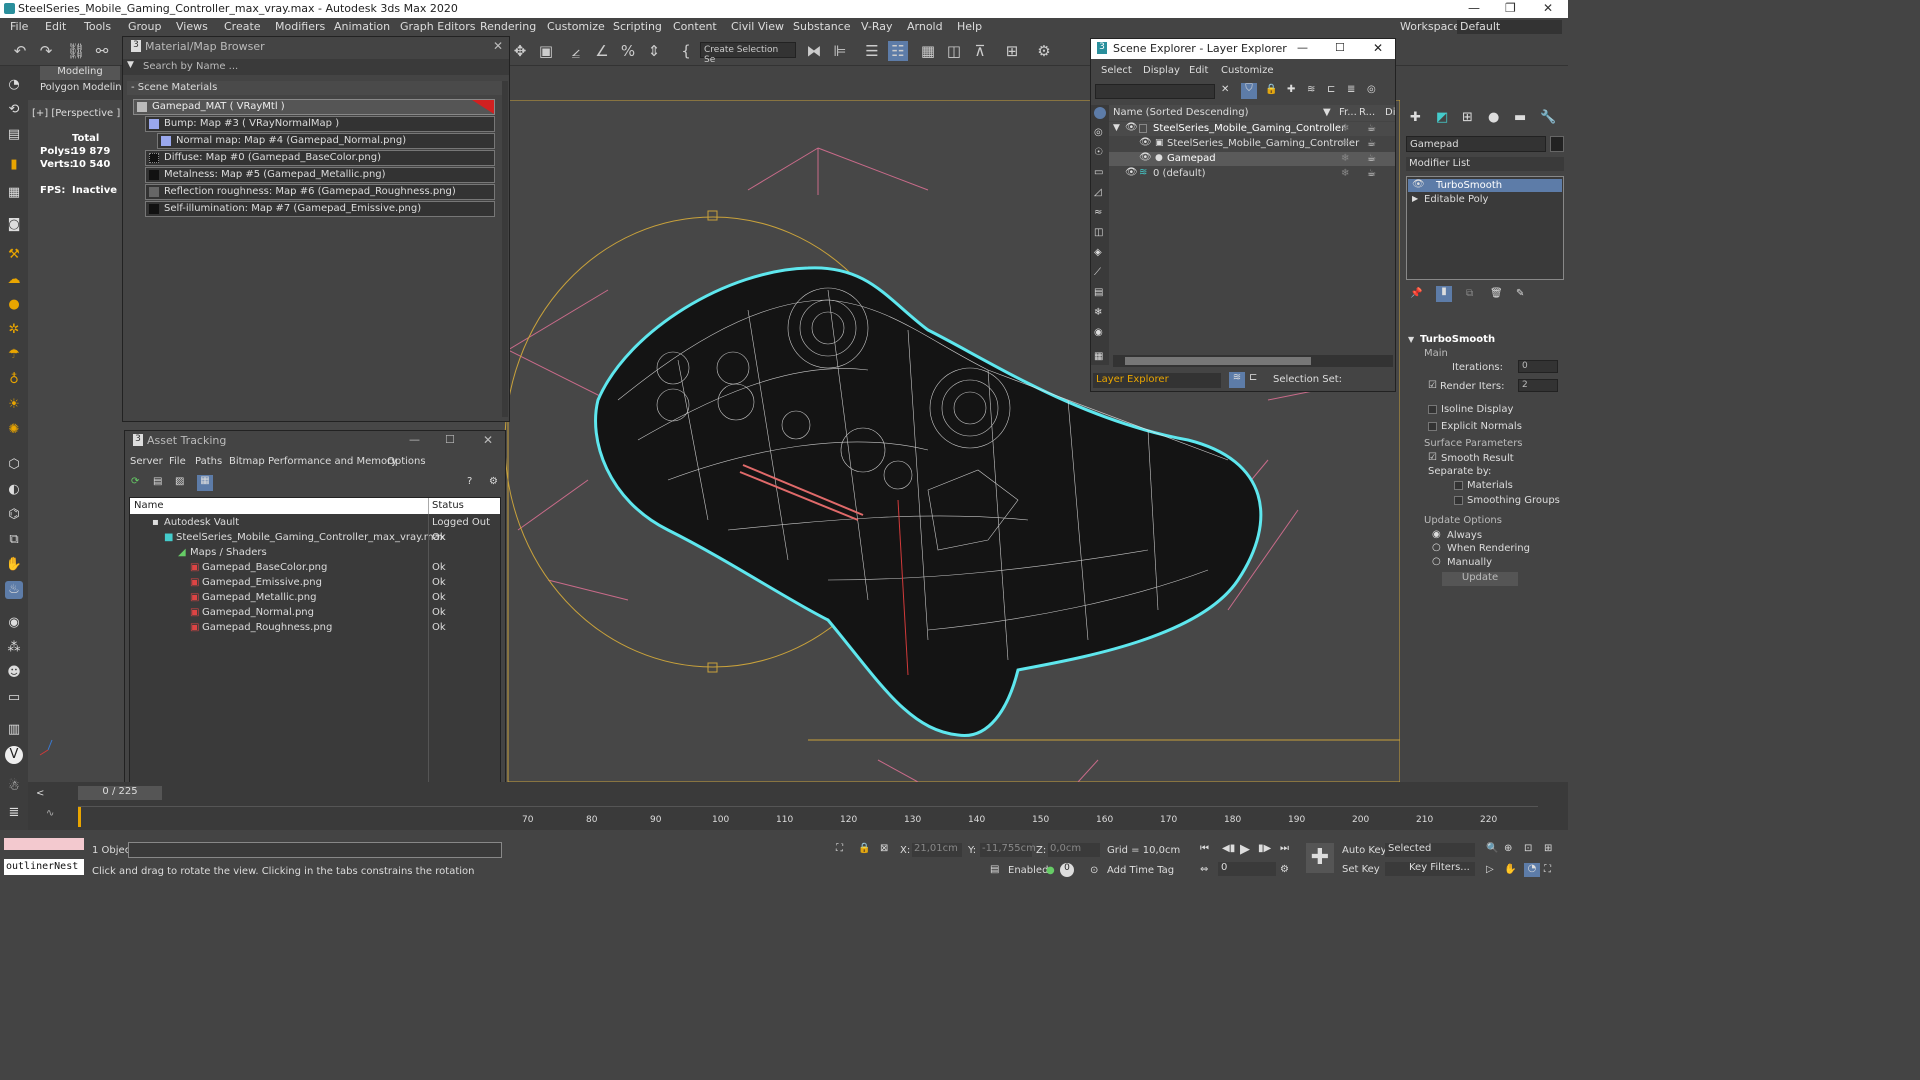  What do you see at coordinates (1097, 272) in the screenshot?
I see `bone-icon: ⟋` at bounding box center [1097, 272].